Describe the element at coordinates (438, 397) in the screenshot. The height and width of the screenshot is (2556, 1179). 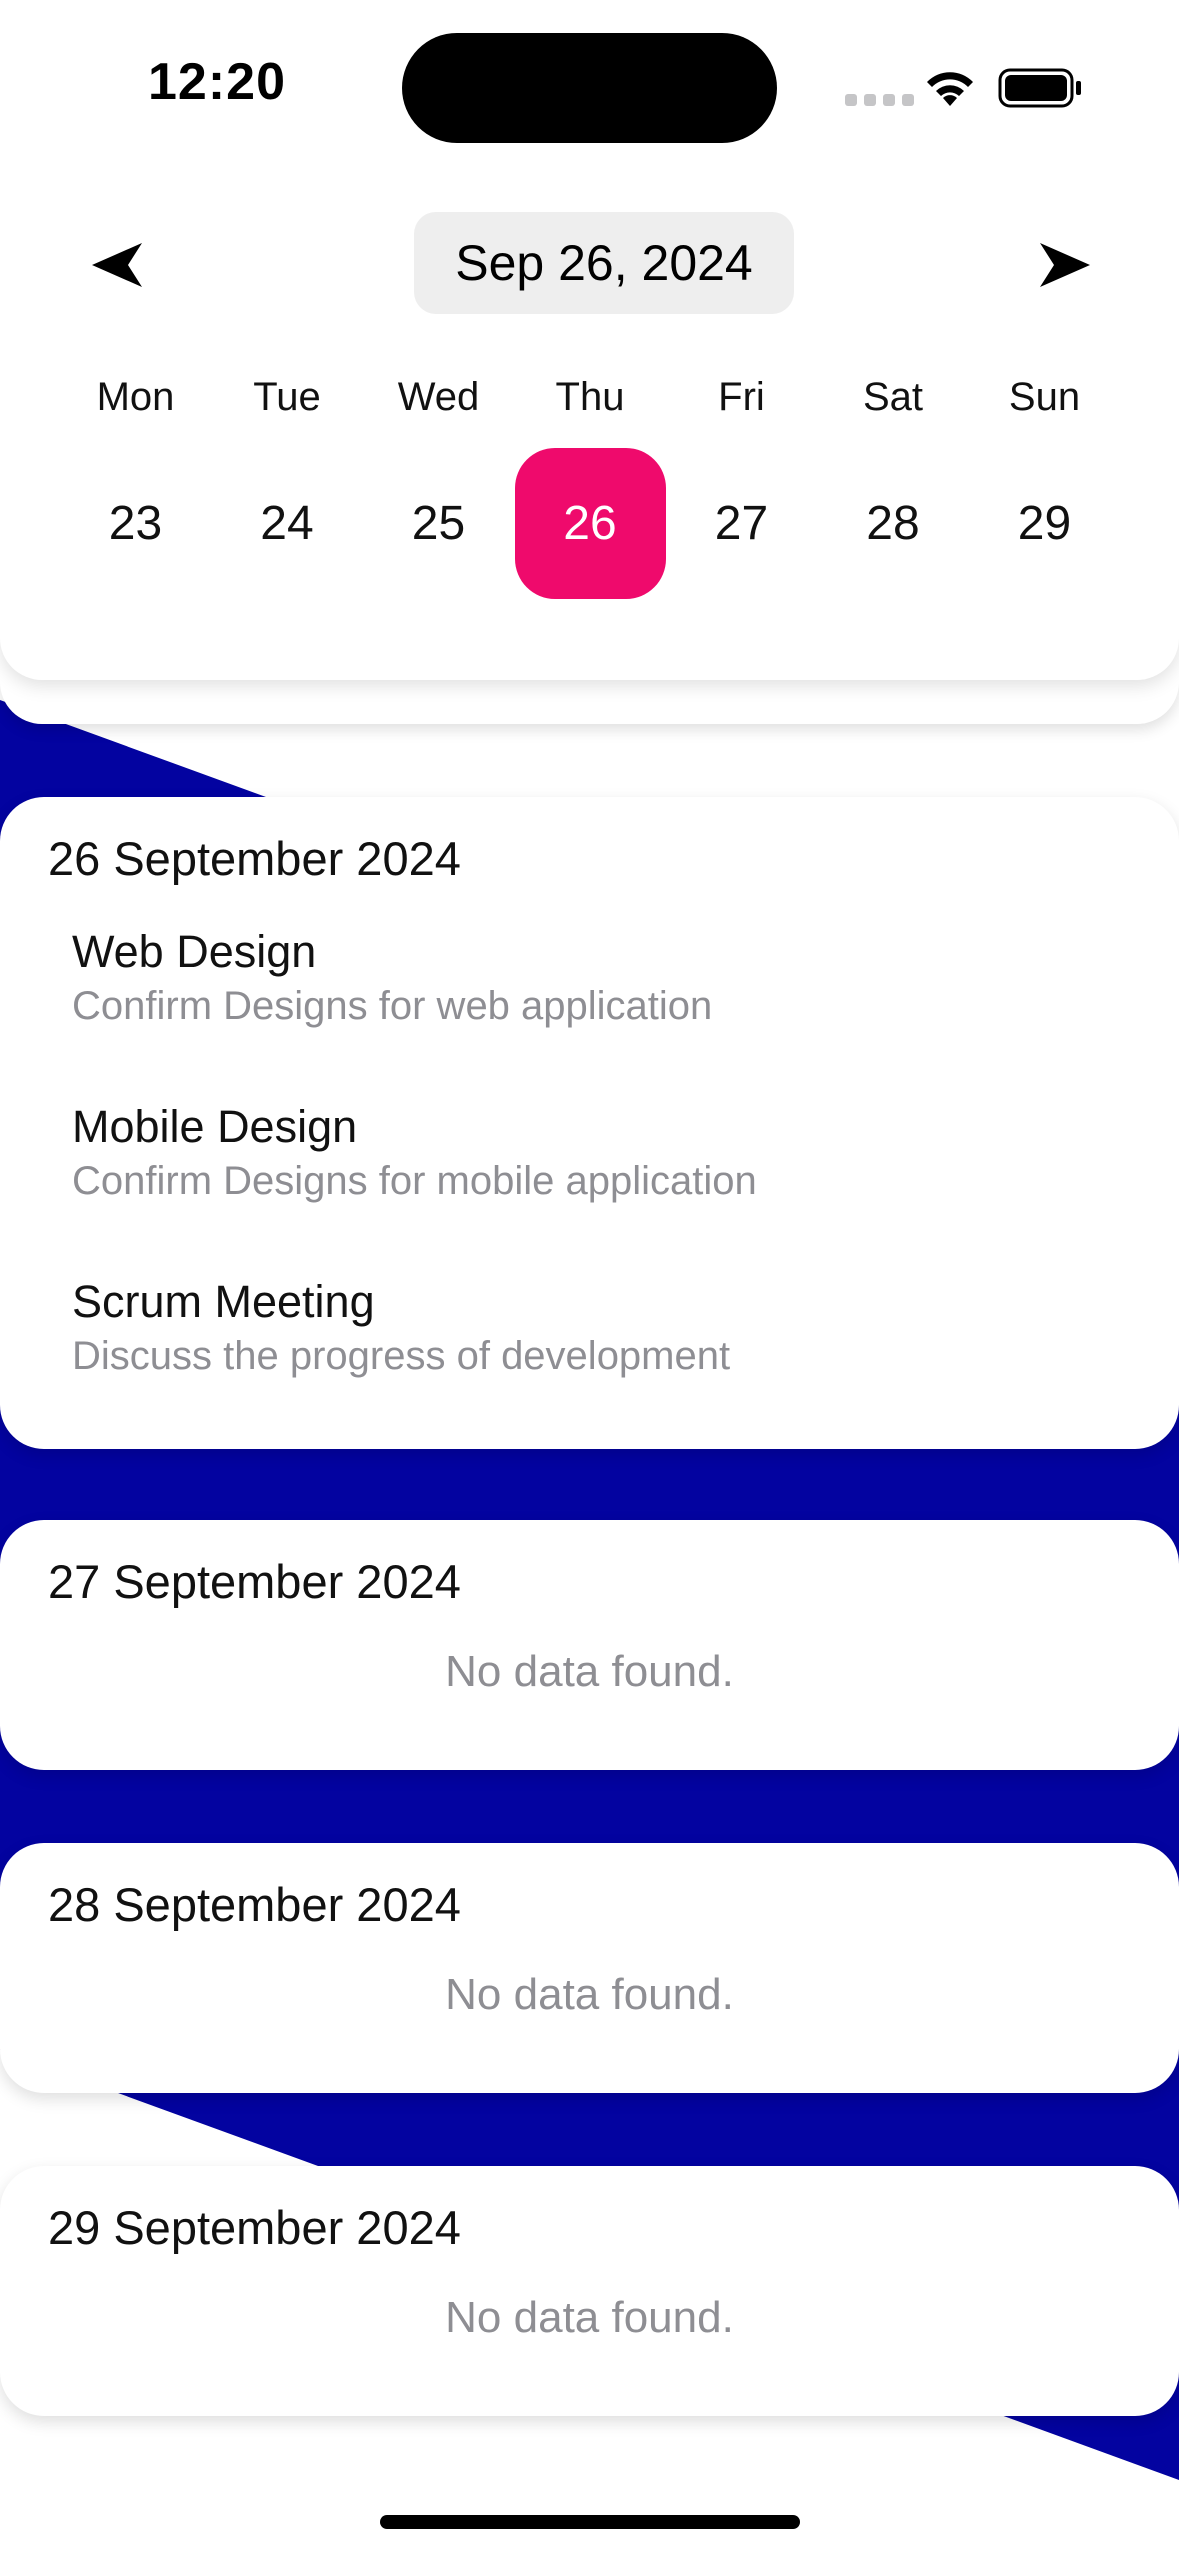
I see `weekday-label: Wed` at that location.